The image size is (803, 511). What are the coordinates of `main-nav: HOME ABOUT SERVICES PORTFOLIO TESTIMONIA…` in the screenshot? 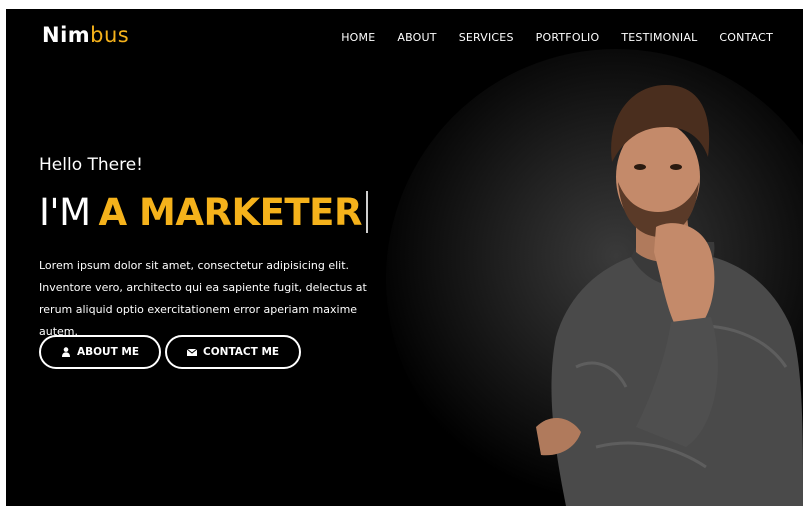 It's located at (557, 37).